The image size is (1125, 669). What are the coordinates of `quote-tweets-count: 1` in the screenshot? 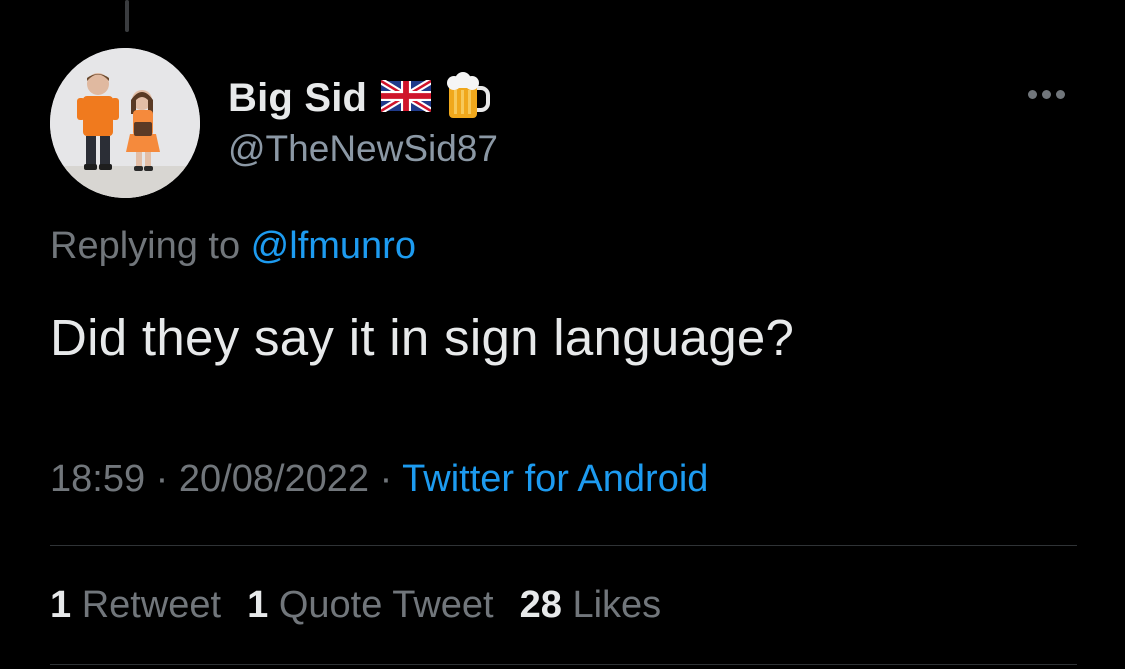 It's located at (258, 605).